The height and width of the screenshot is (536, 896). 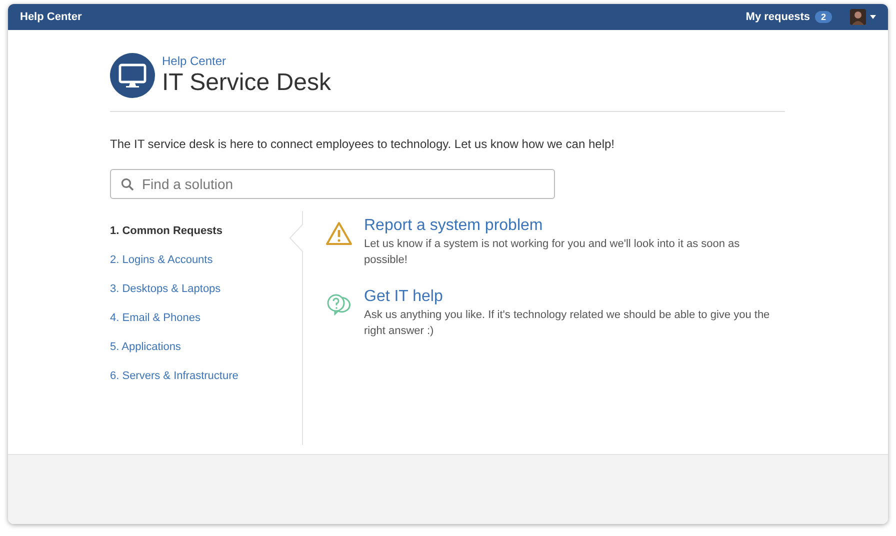 I want to click on monitor-logo-icon, so click(x=132, y=75).